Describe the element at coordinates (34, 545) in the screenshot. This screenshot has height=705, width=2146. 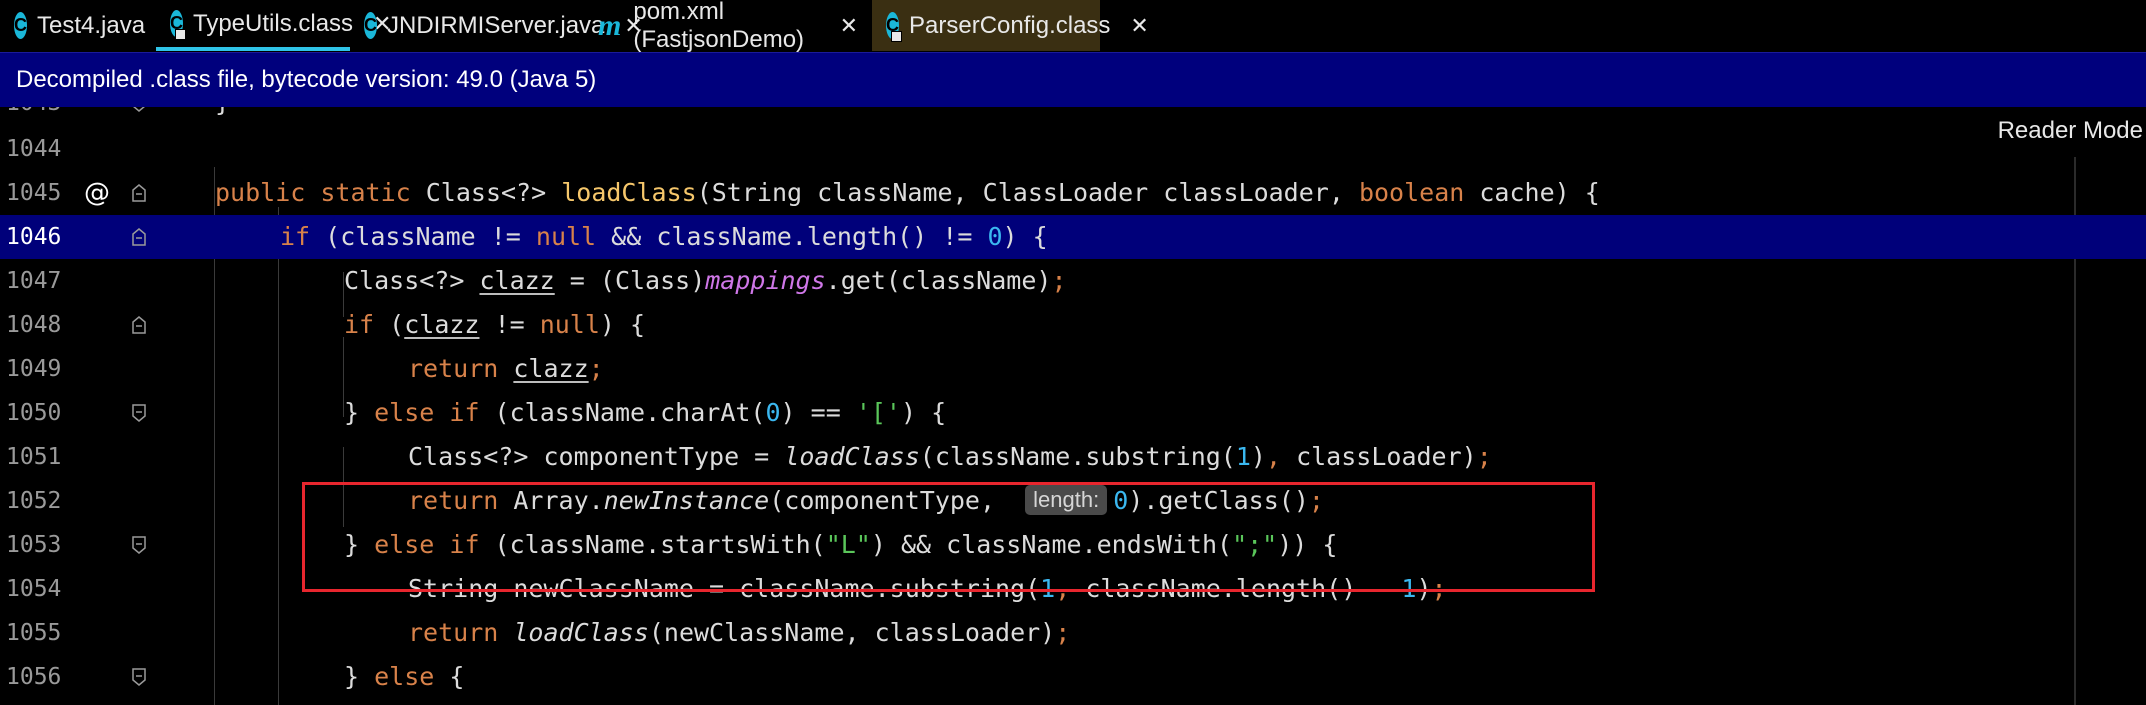
I see `line-number: 1053` at that location.